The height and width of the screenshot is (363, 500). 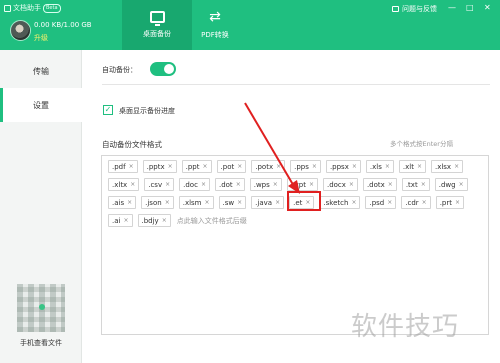 What do you see at coordinates (340, 202) in the screenshot?
I see `format-chip: .sketch ×` at bounding box center [340, 202].